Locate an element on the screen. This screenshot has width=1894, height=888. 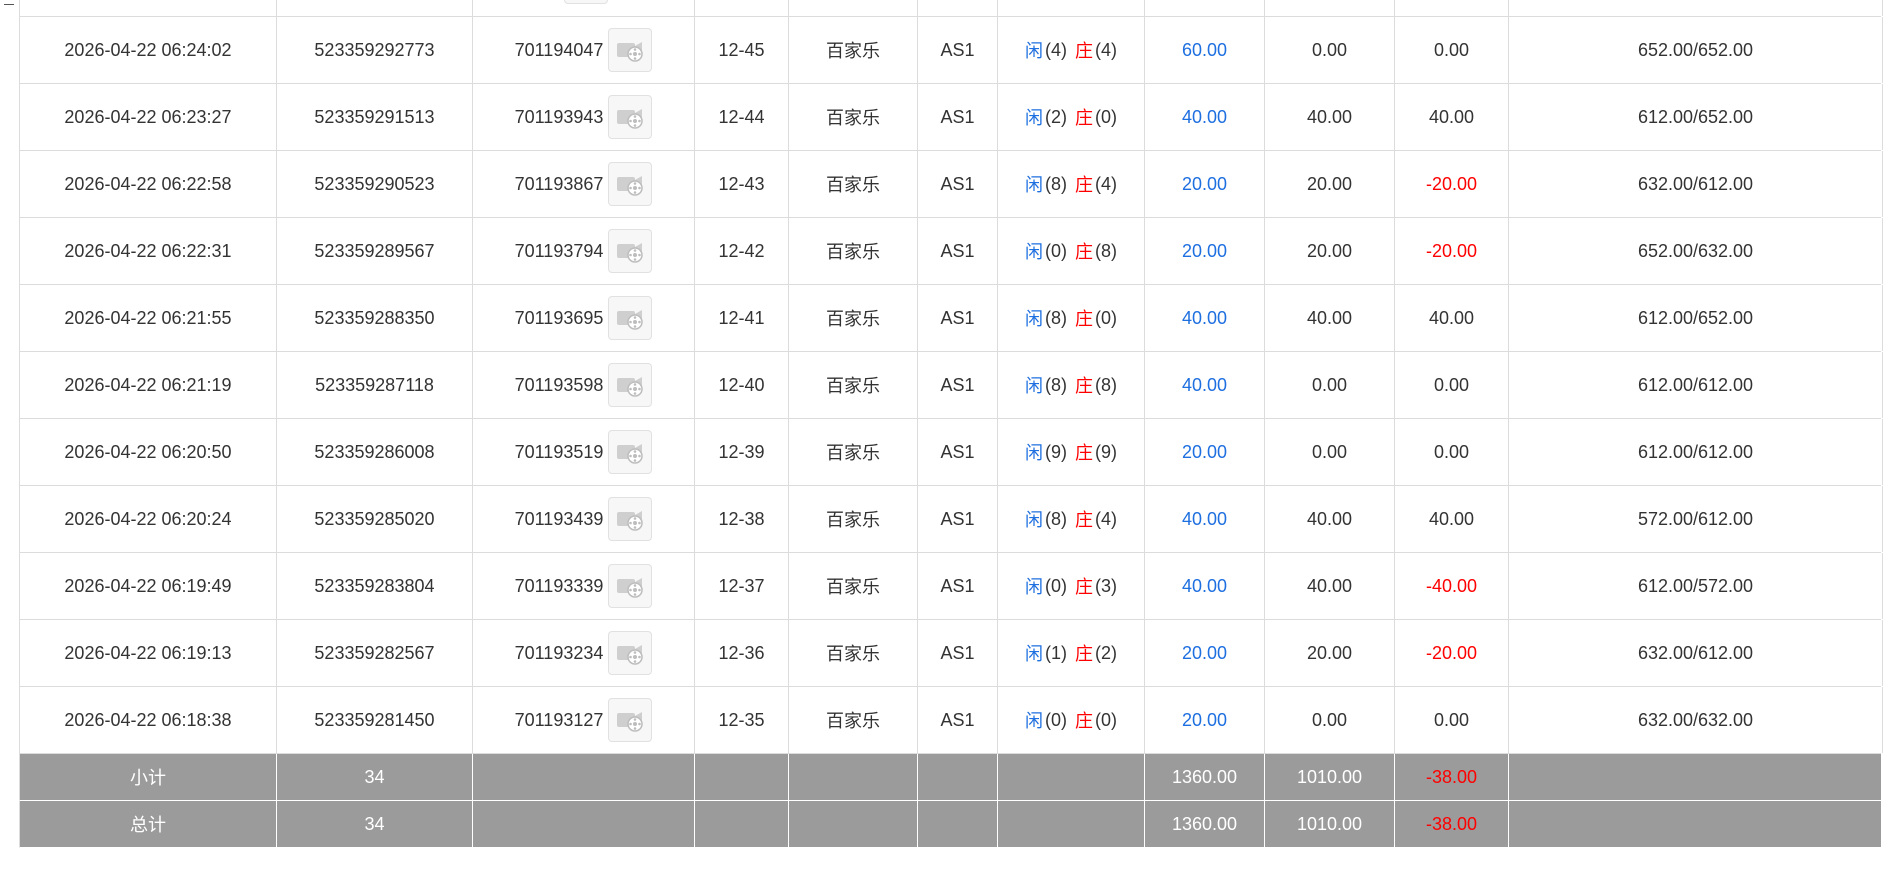
game-id-cell: 701193127 is located at coordinates (584, 720).